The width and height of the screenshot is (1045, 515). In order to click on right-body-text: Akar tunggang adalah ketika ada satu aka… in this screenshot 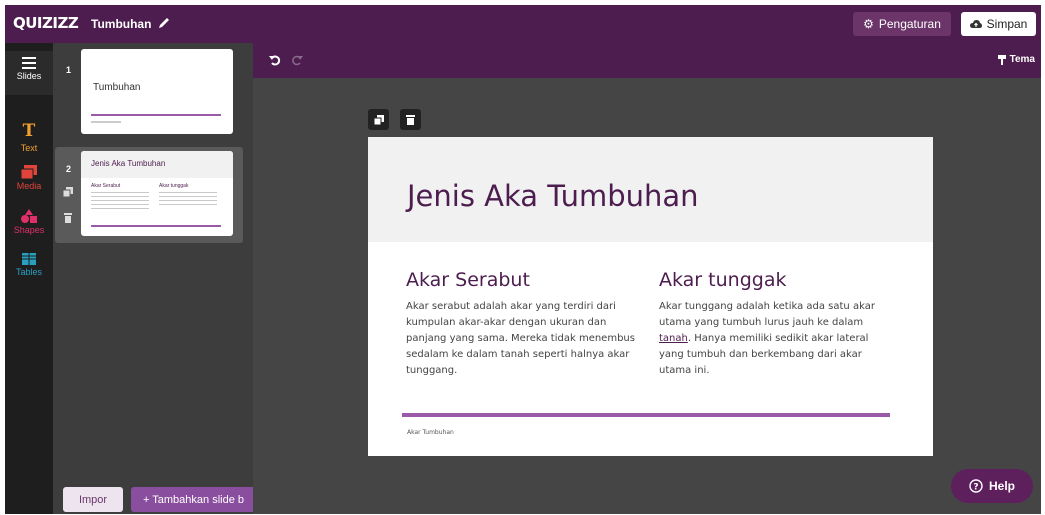, I will do `click(767, 314)`.